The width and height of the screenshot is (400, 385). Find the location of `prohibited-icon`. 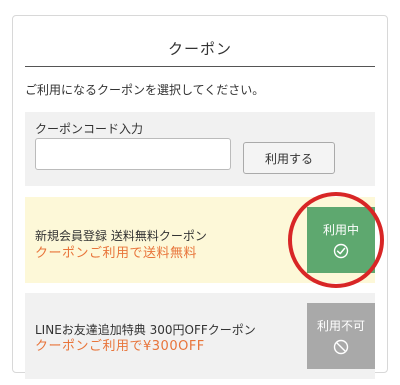

prohibited-icon is located at coordinates (341, 347).